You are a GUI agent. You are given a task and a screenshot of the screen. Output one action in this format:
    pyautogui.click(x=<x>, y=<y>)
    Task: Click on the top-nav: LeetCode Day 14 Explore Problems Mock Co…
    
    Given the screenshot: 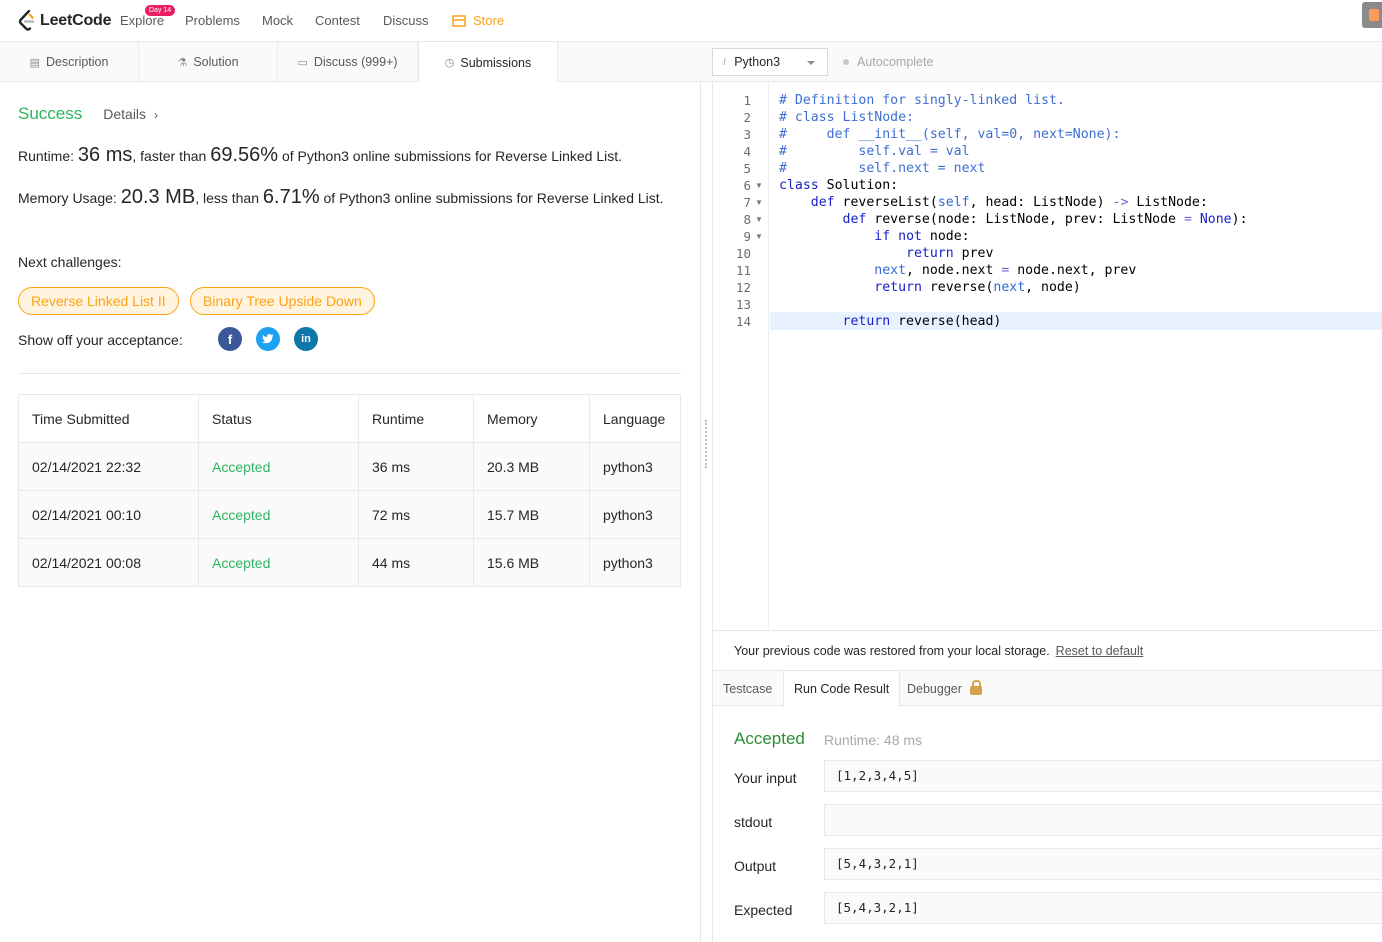 What is the action you would take?
    pyautogui.click(x=691, y=21)
    